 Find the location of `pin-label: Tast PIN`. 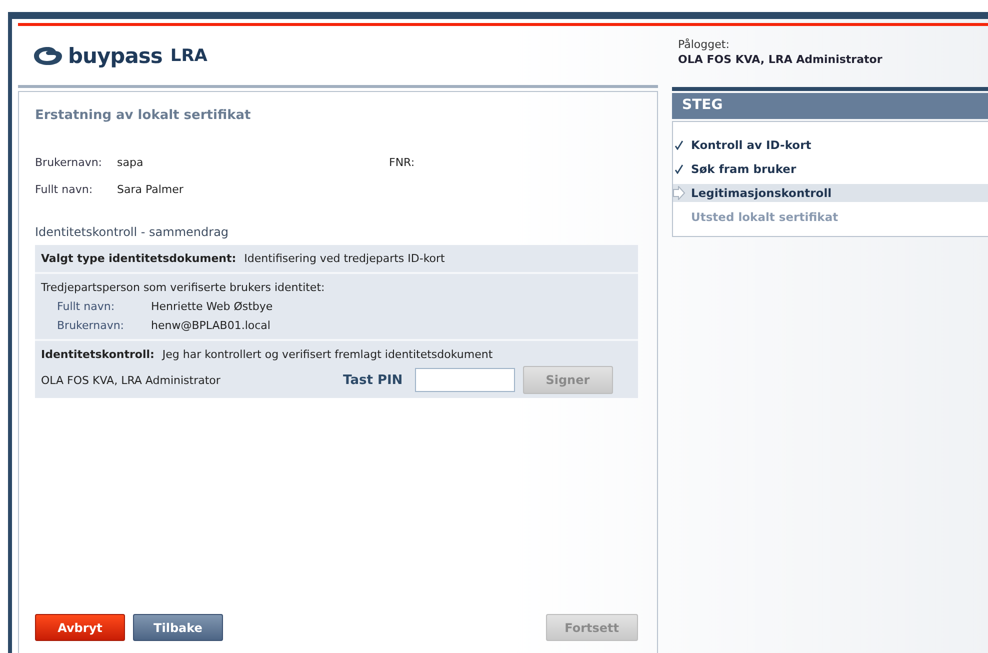

pin-label: Tast PIN is located at coordinates (373, 380).